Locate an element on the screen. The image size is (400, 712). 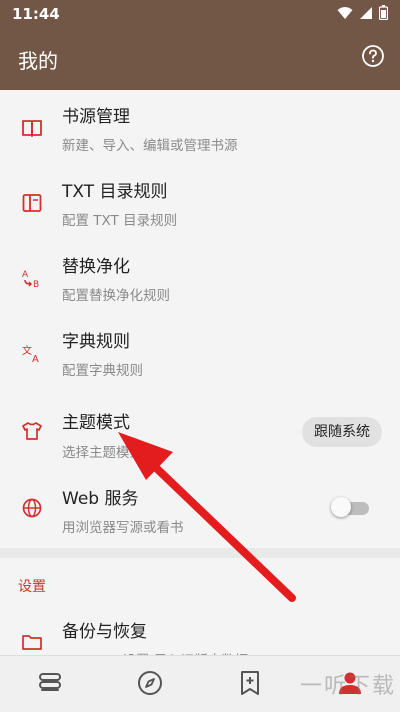
compass-icon is located at coordinates (150, 683).